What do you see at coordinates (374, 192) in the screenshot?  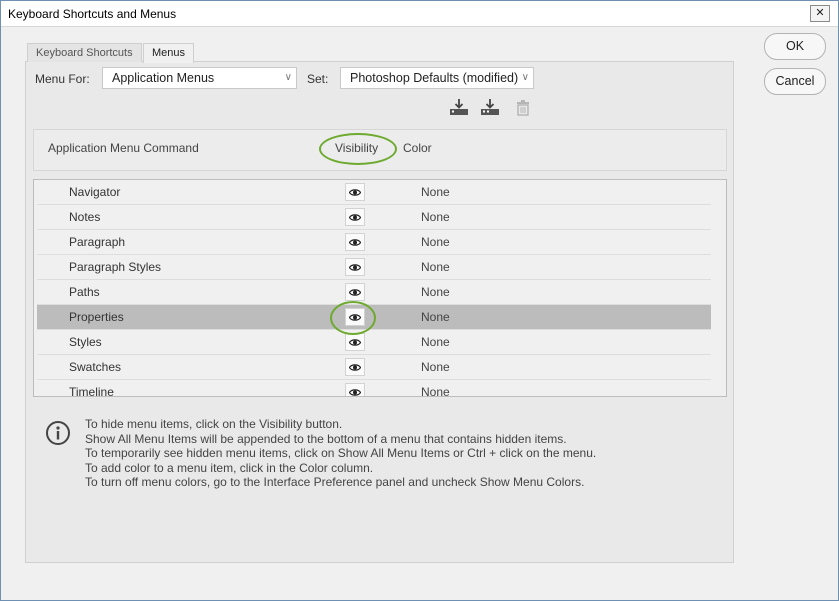 I see `table-row: Navigator None` at bounding box center [374, 192].